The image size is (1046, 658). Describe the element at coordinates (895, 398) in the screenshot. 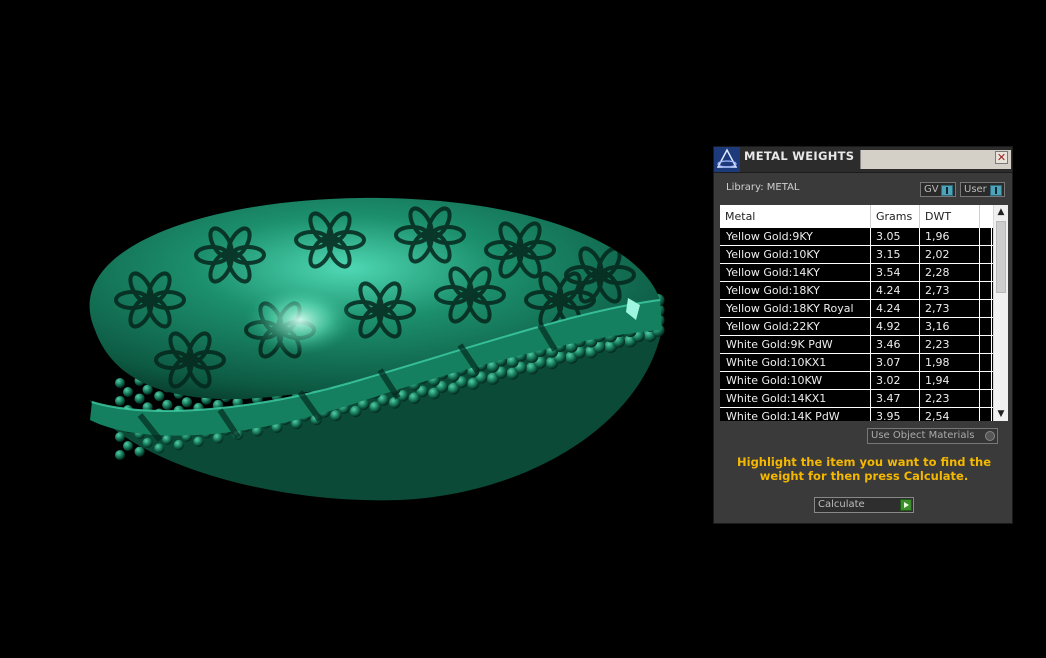

I see `grams-cell: 3.47` at that location.